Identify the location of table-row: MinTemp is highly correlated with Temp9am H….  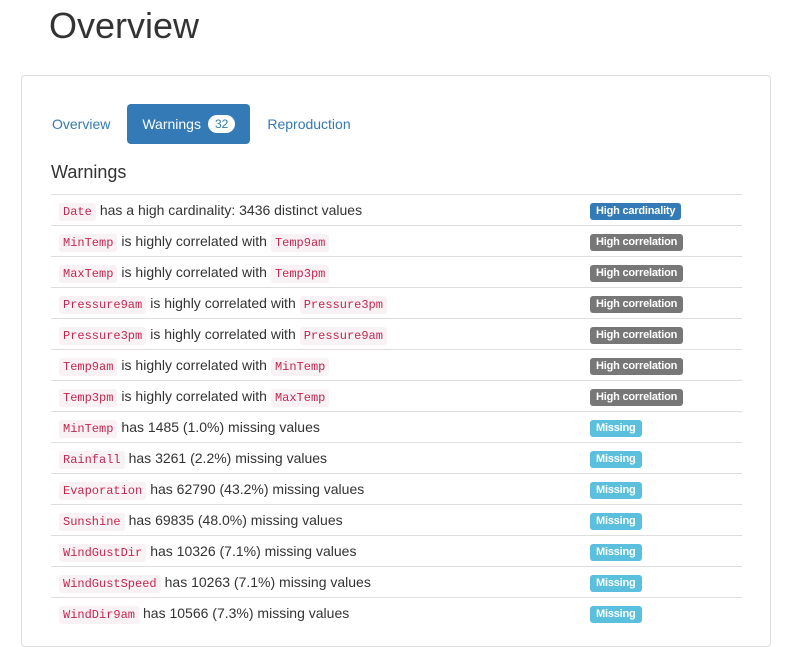
(396, 241).